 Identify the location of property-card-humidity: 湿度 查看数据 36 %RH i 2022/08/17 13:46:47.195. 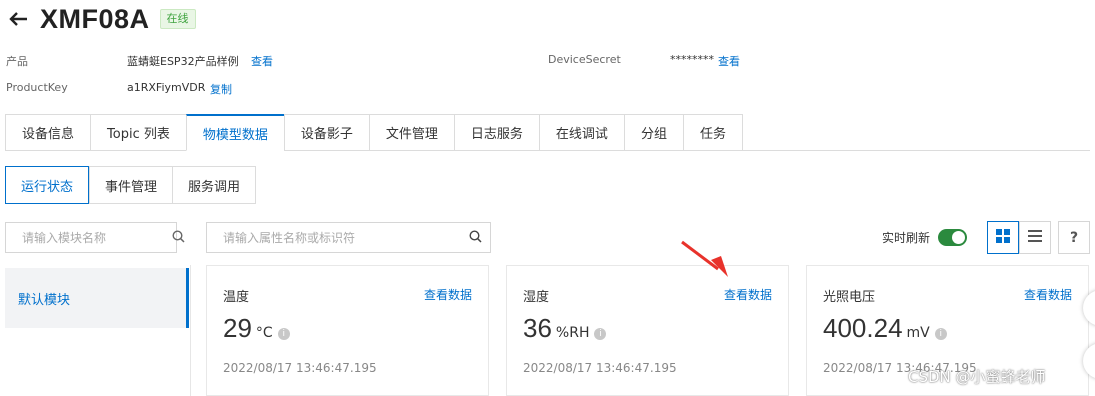
(647, 330).